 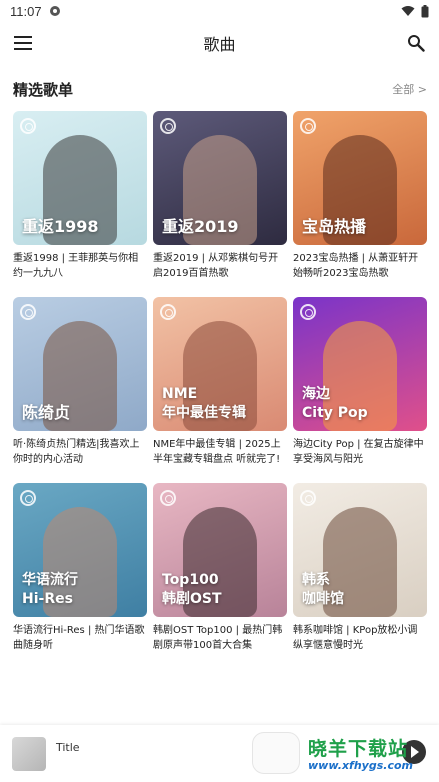 I want to click on cover-title: NME 年中最佳专辑, so click(x=204, y=403).